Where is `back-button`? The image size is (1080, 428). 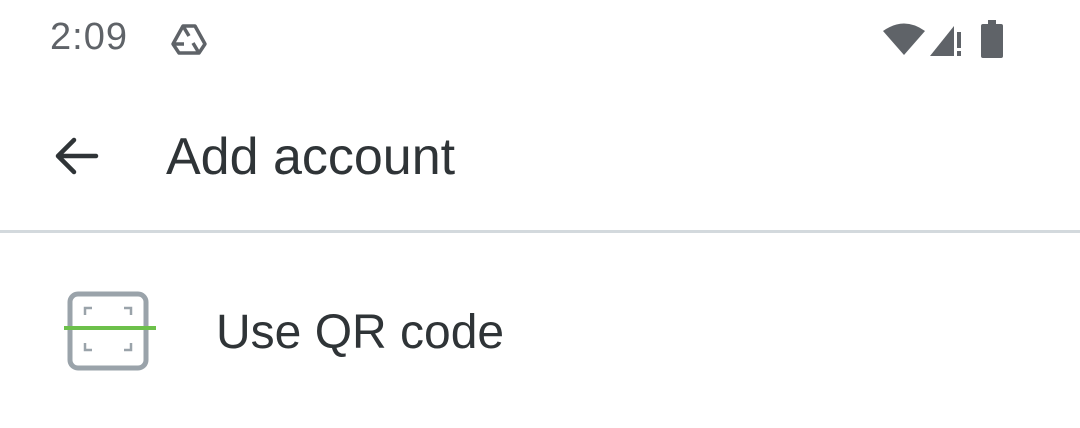
back-button is located at coordinates (76, 156).